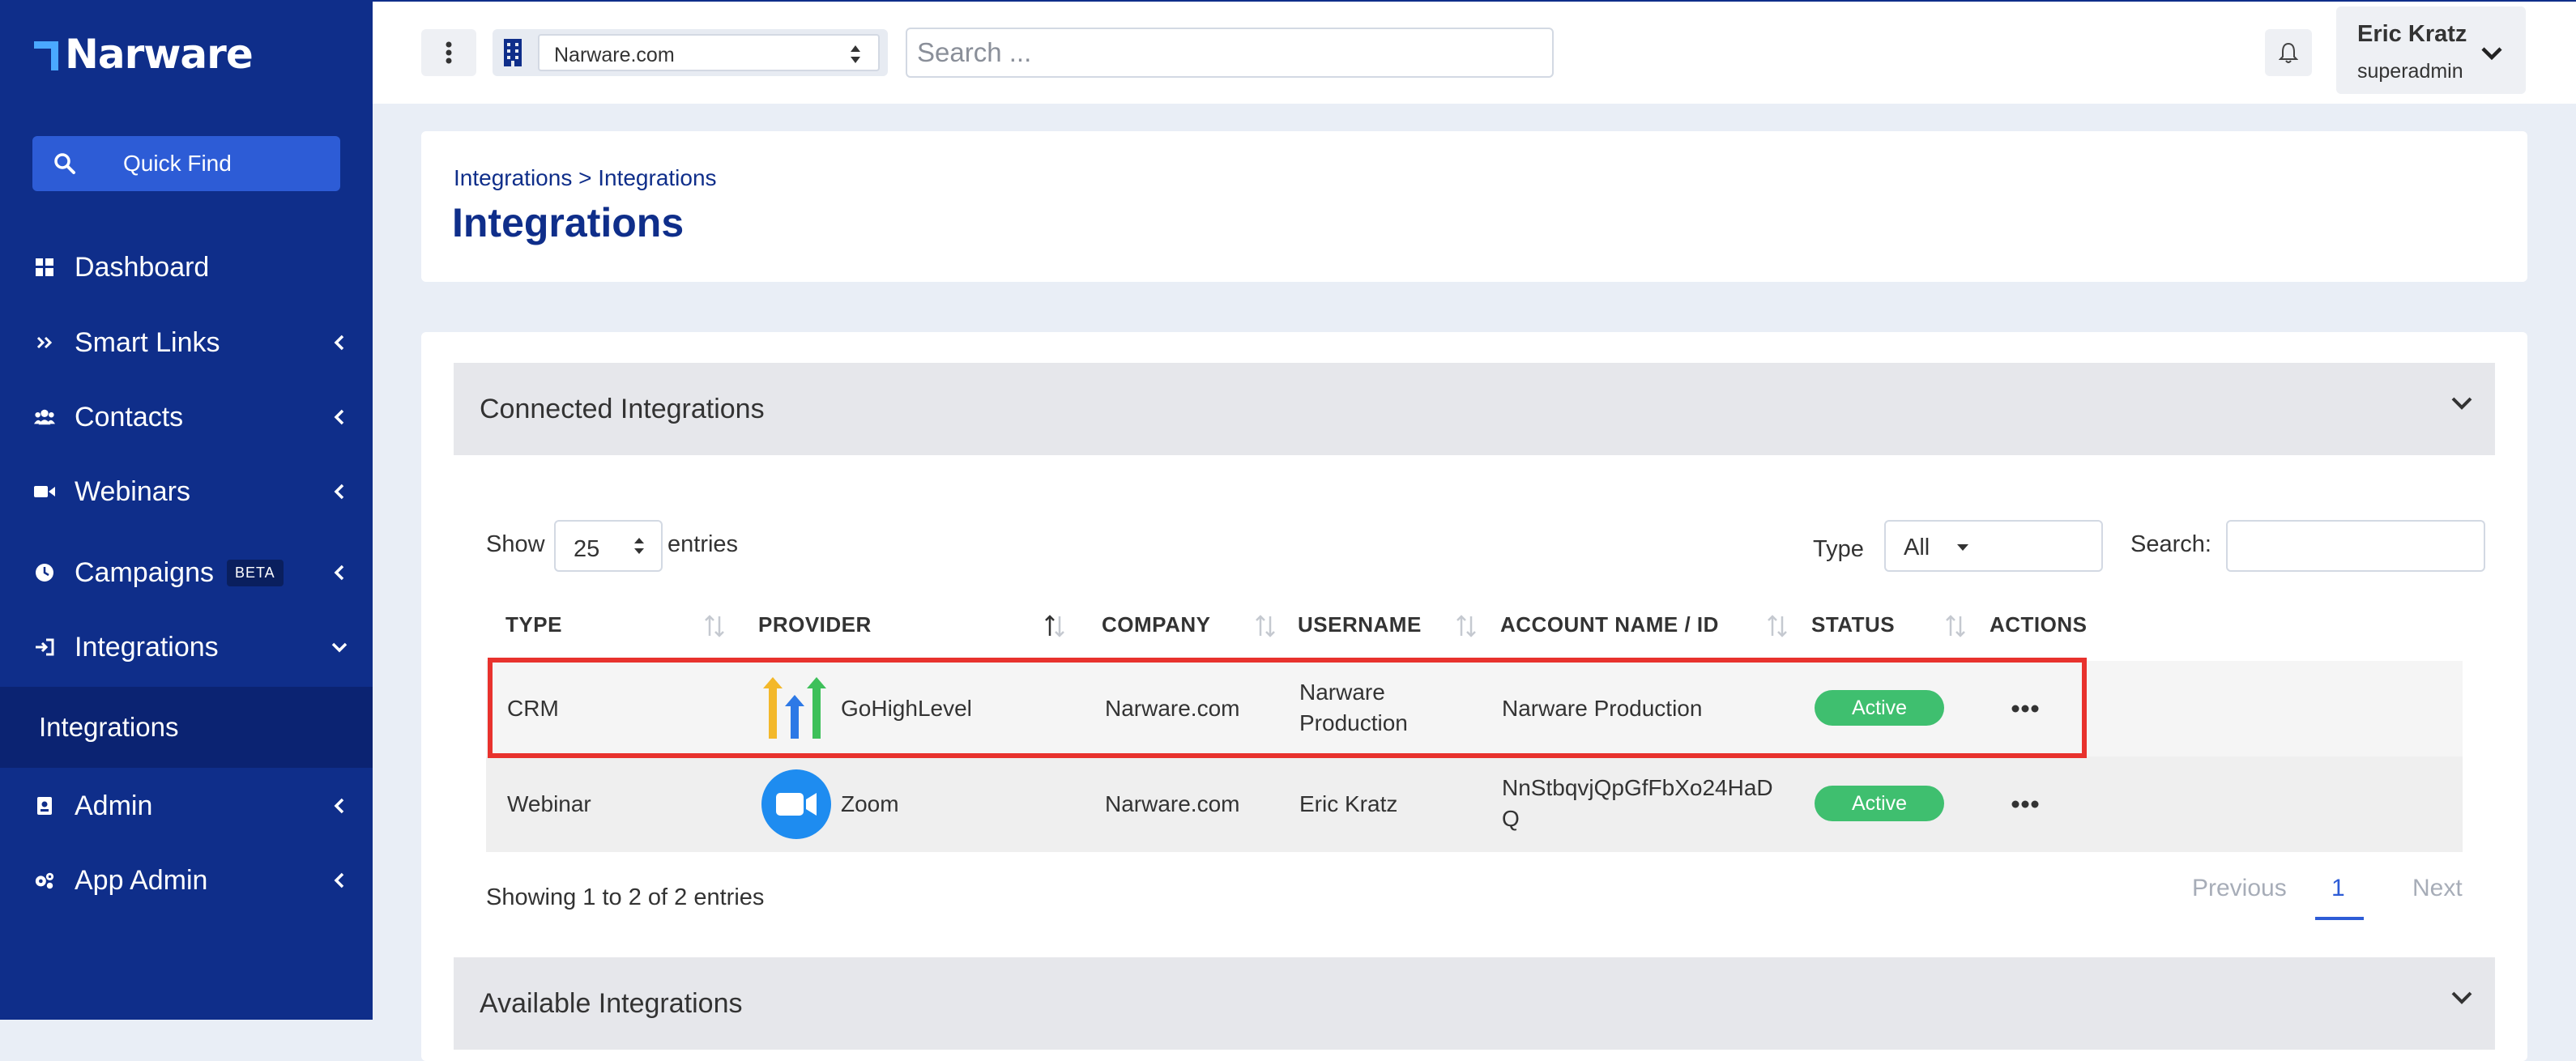 The width and height of the screenshot is (2576, 1061). Describe the element at coordinates (709, 52) in the screenshot. I see `org-select: Narware.com` at that location.